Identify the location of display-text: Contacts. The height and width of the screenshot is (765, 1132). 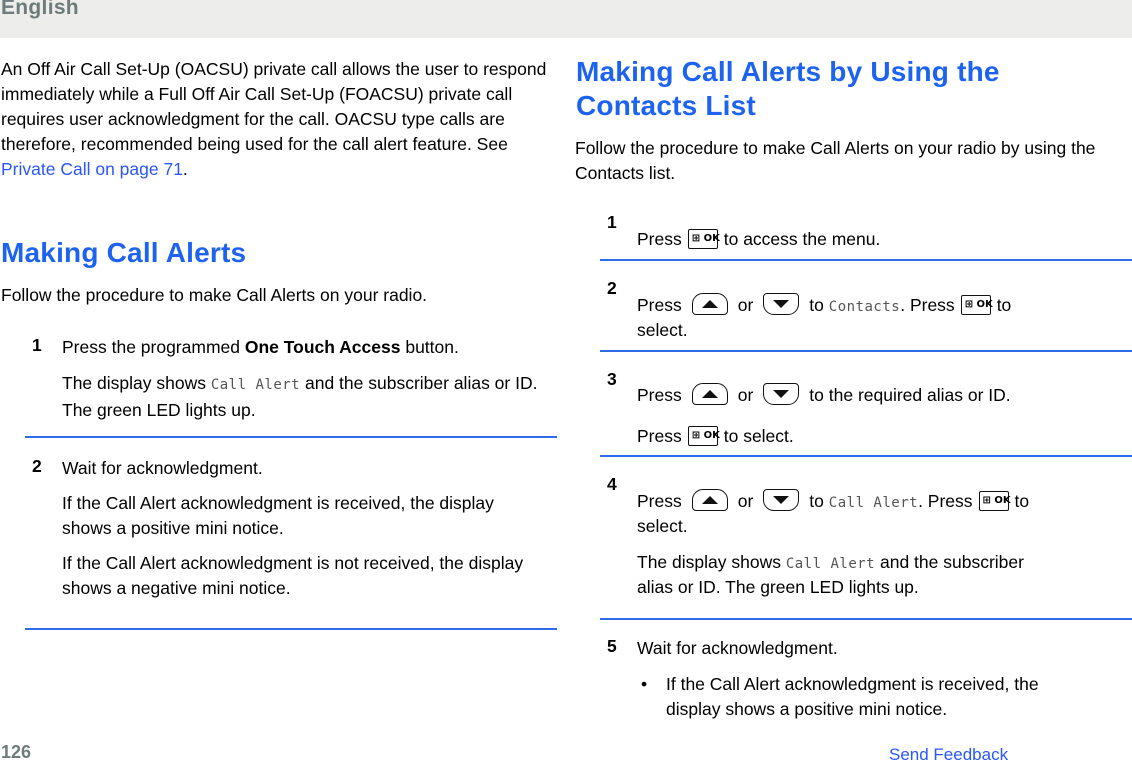
(864, 307).